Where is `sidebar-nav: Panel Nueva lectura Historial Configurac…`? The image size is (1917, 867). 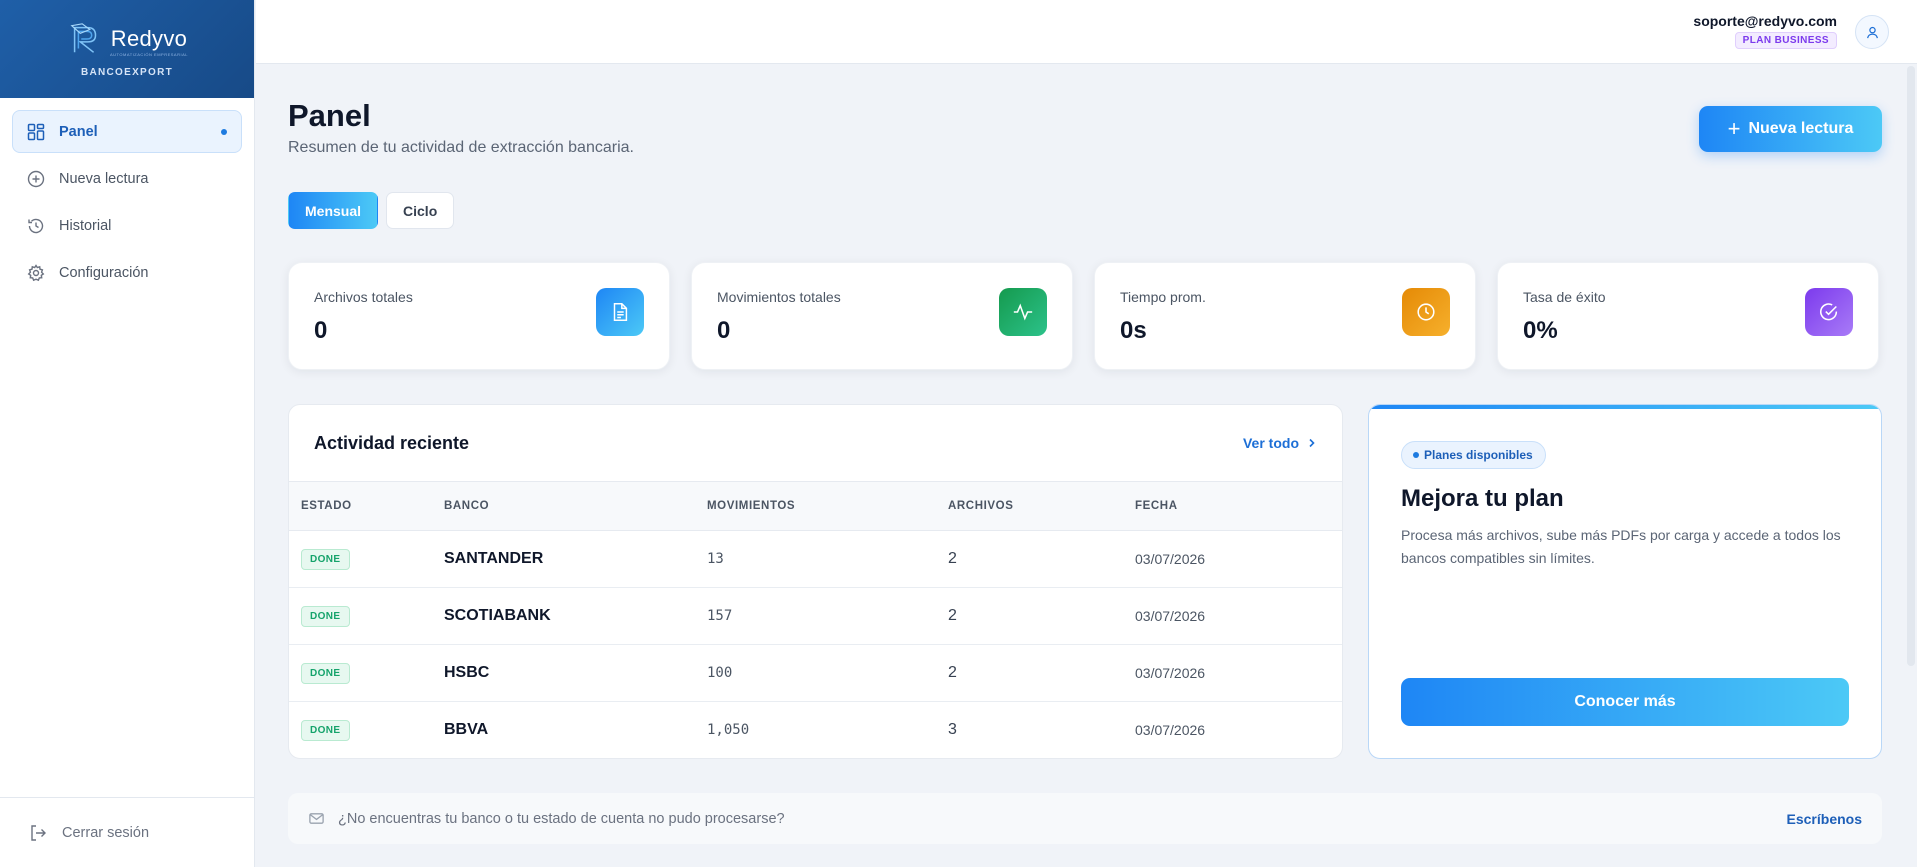
sidebar-nav: Panel Nueva lectura Historial Configurac… is located at coordinates (127, 204).